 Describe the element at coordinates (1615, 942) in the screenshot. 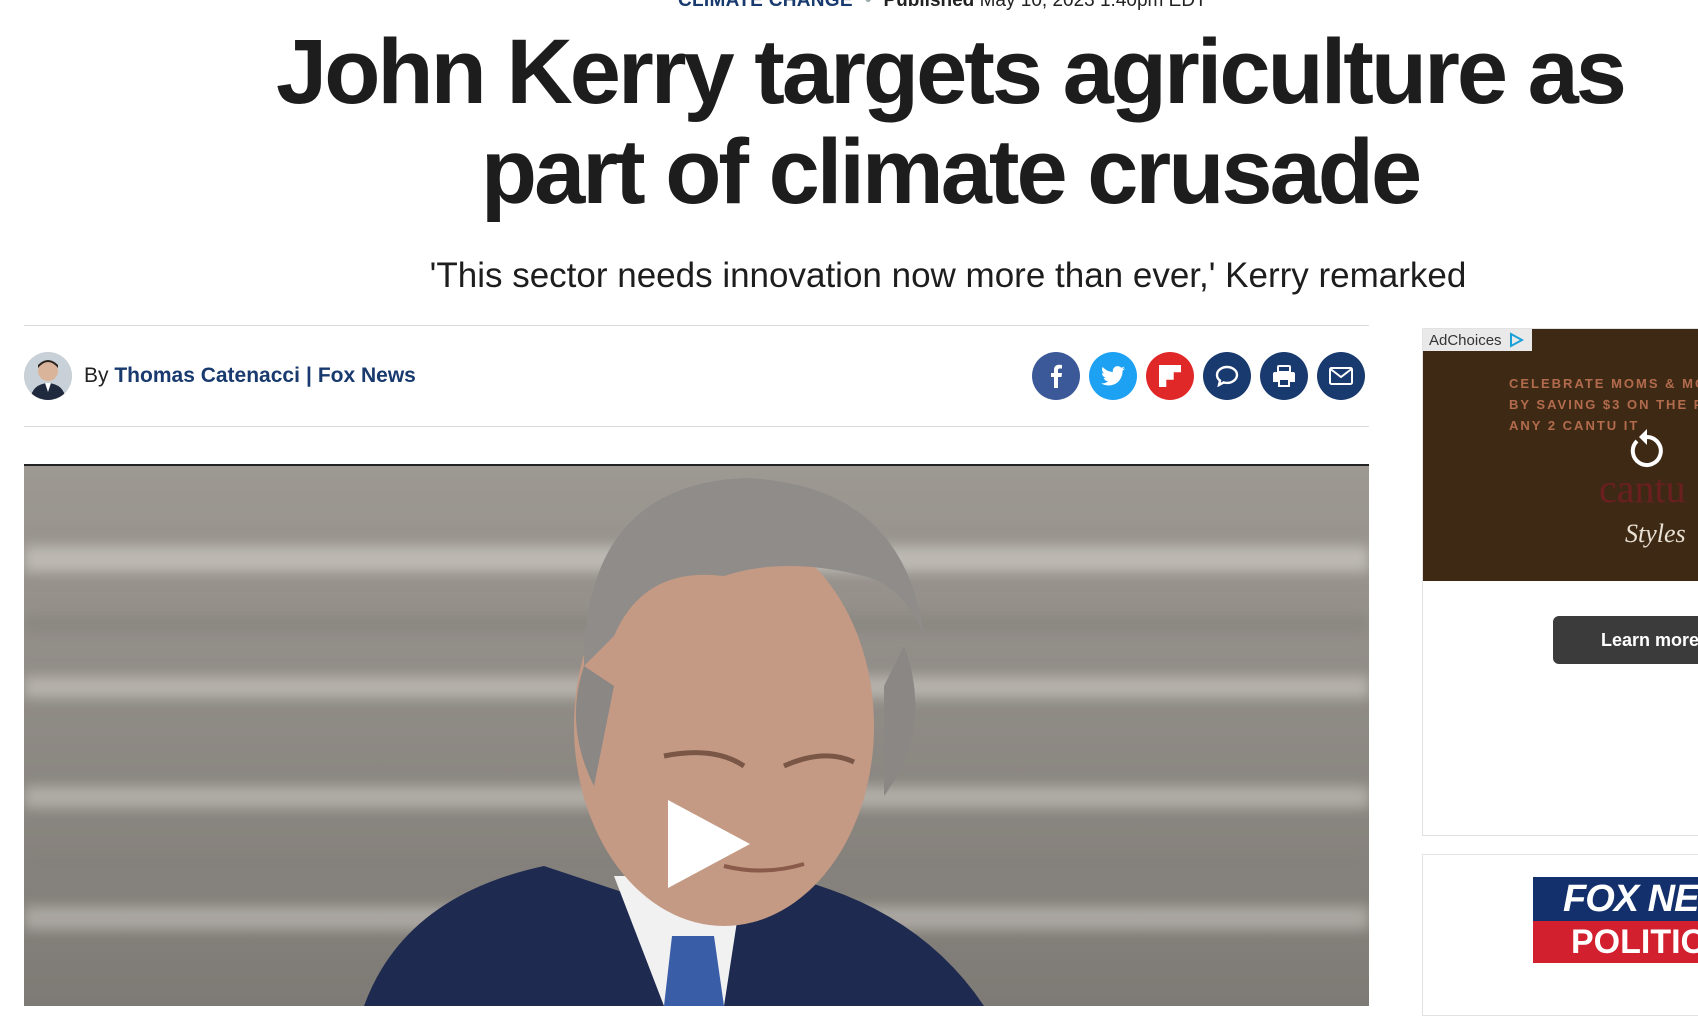

I see `logo-bottom: POLITIC` at that location.